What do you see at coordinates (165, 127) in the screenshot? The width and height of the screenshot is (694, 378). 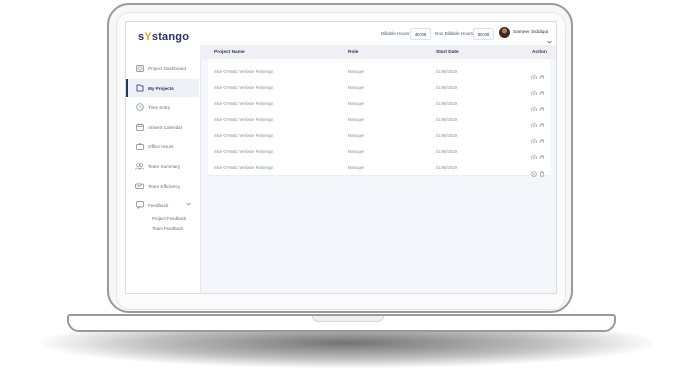 I see `sidebar-item-label: Absent Calendar` at bounding box center [165, 127].